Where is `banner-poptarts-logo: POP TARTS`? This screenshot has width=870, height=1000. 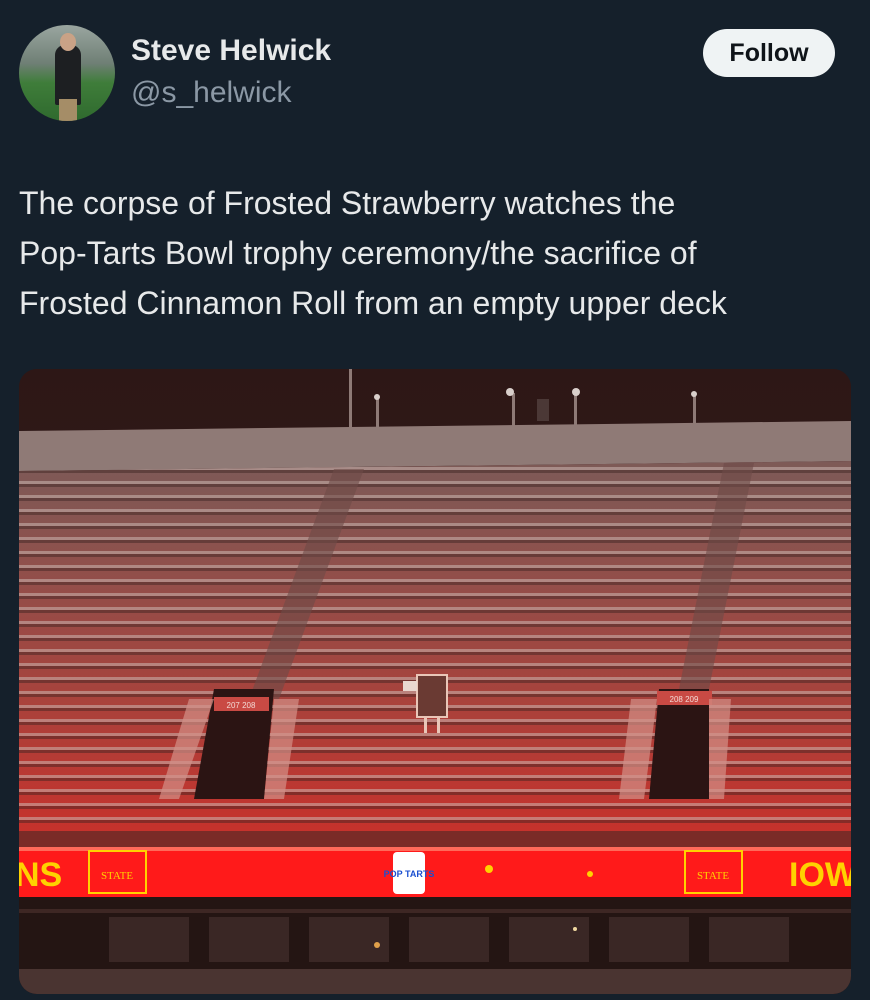
banner-poptarts-logo: POP TARTS is located at coordinates (409, 874).